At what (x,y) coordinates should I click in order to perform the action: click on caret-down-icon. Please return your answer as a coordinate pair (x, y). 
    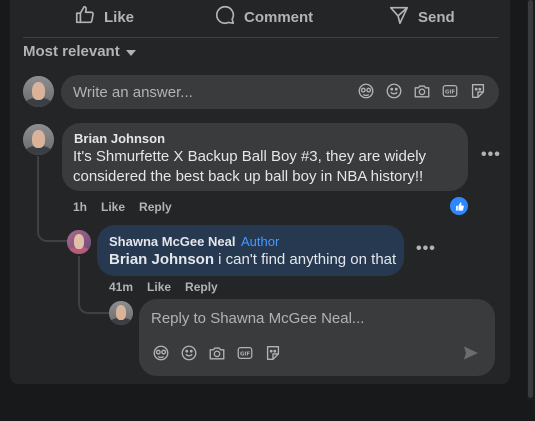
    Looking at the image, I should click on (130, 52).